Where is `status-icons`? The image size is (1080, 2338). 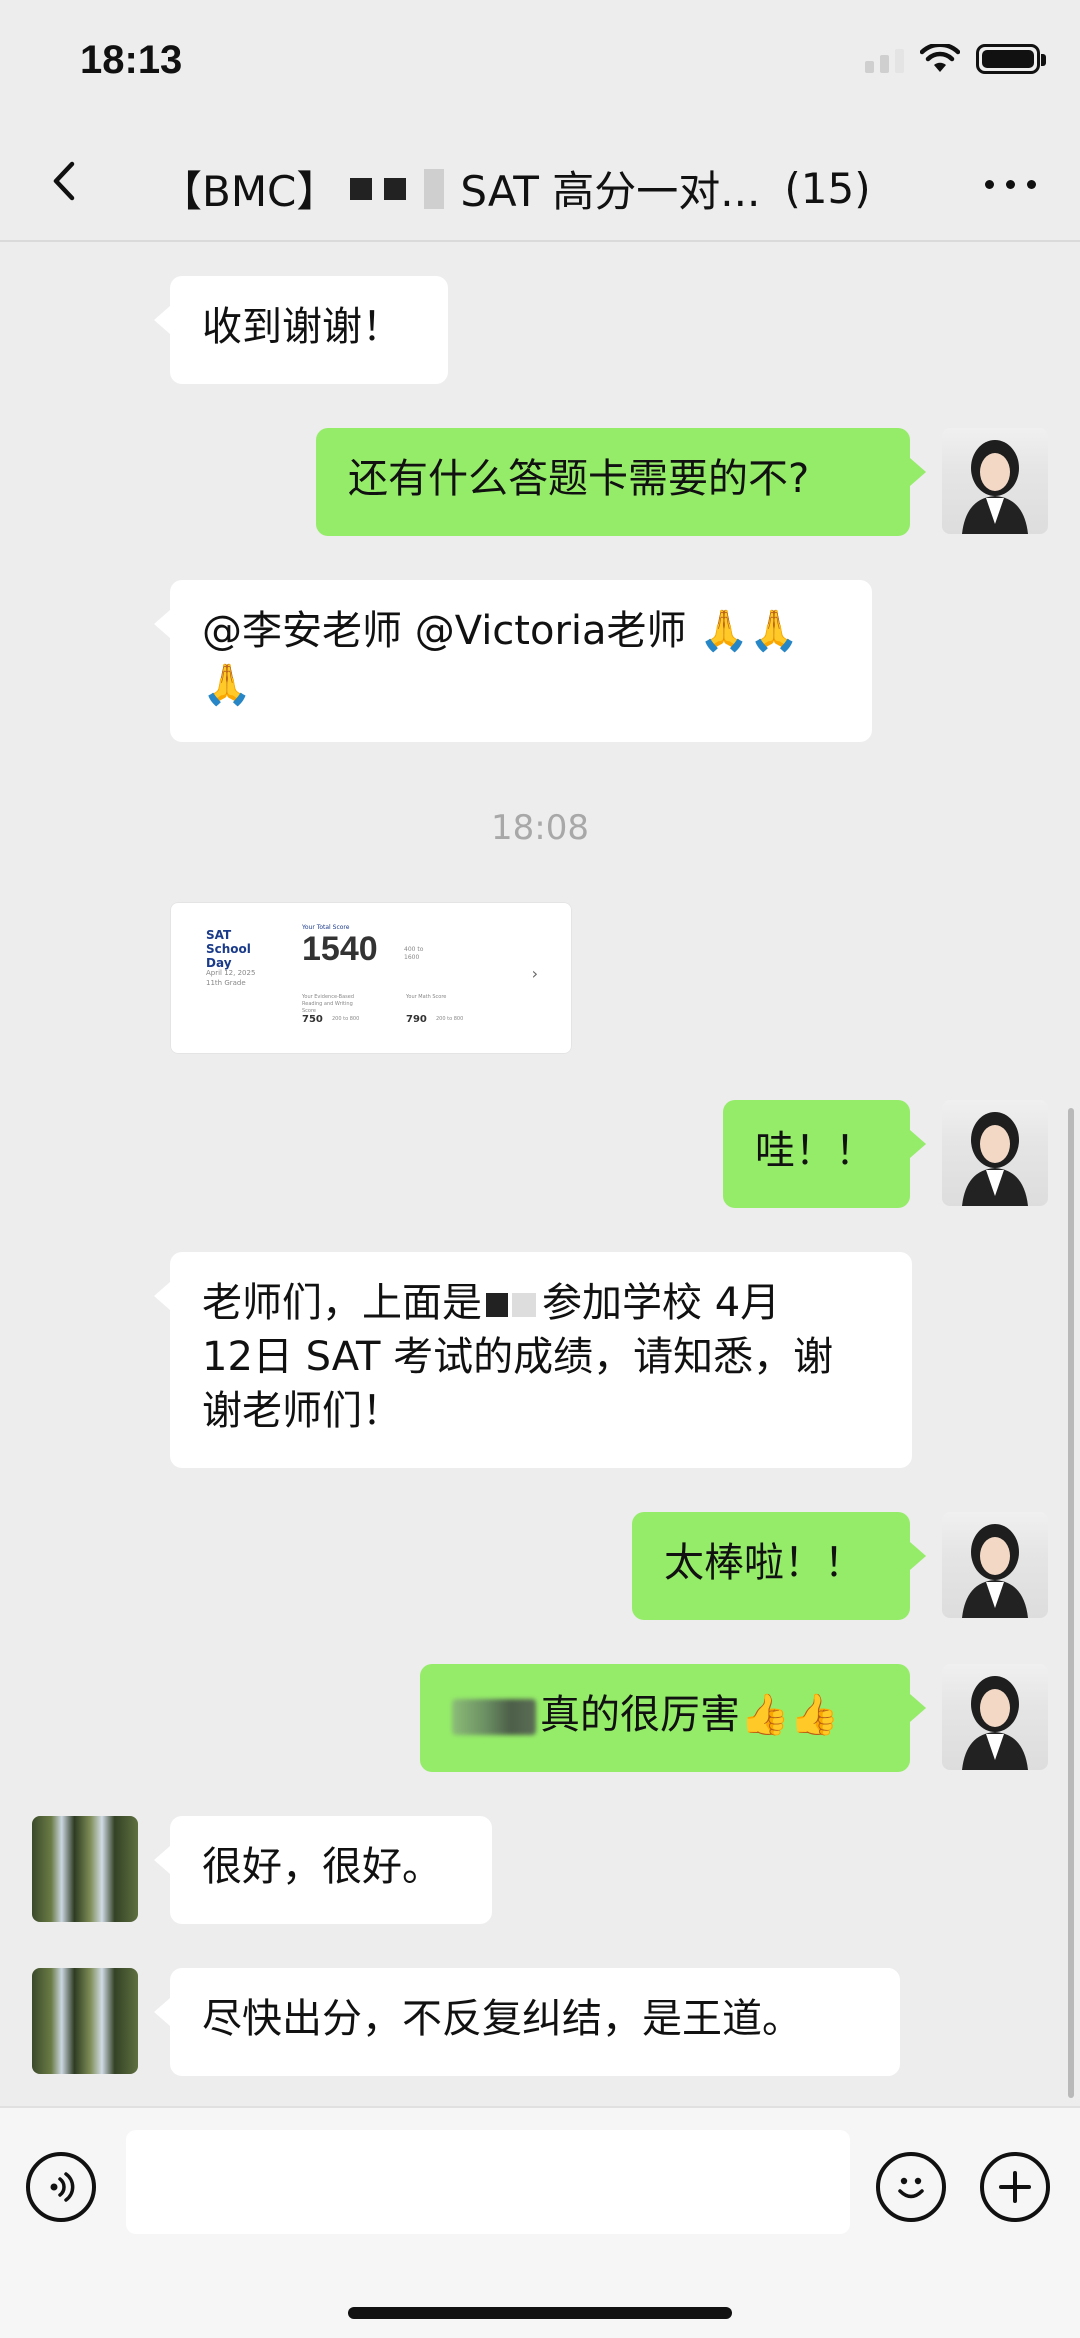
status-icons is located at coordinates (955, 59).